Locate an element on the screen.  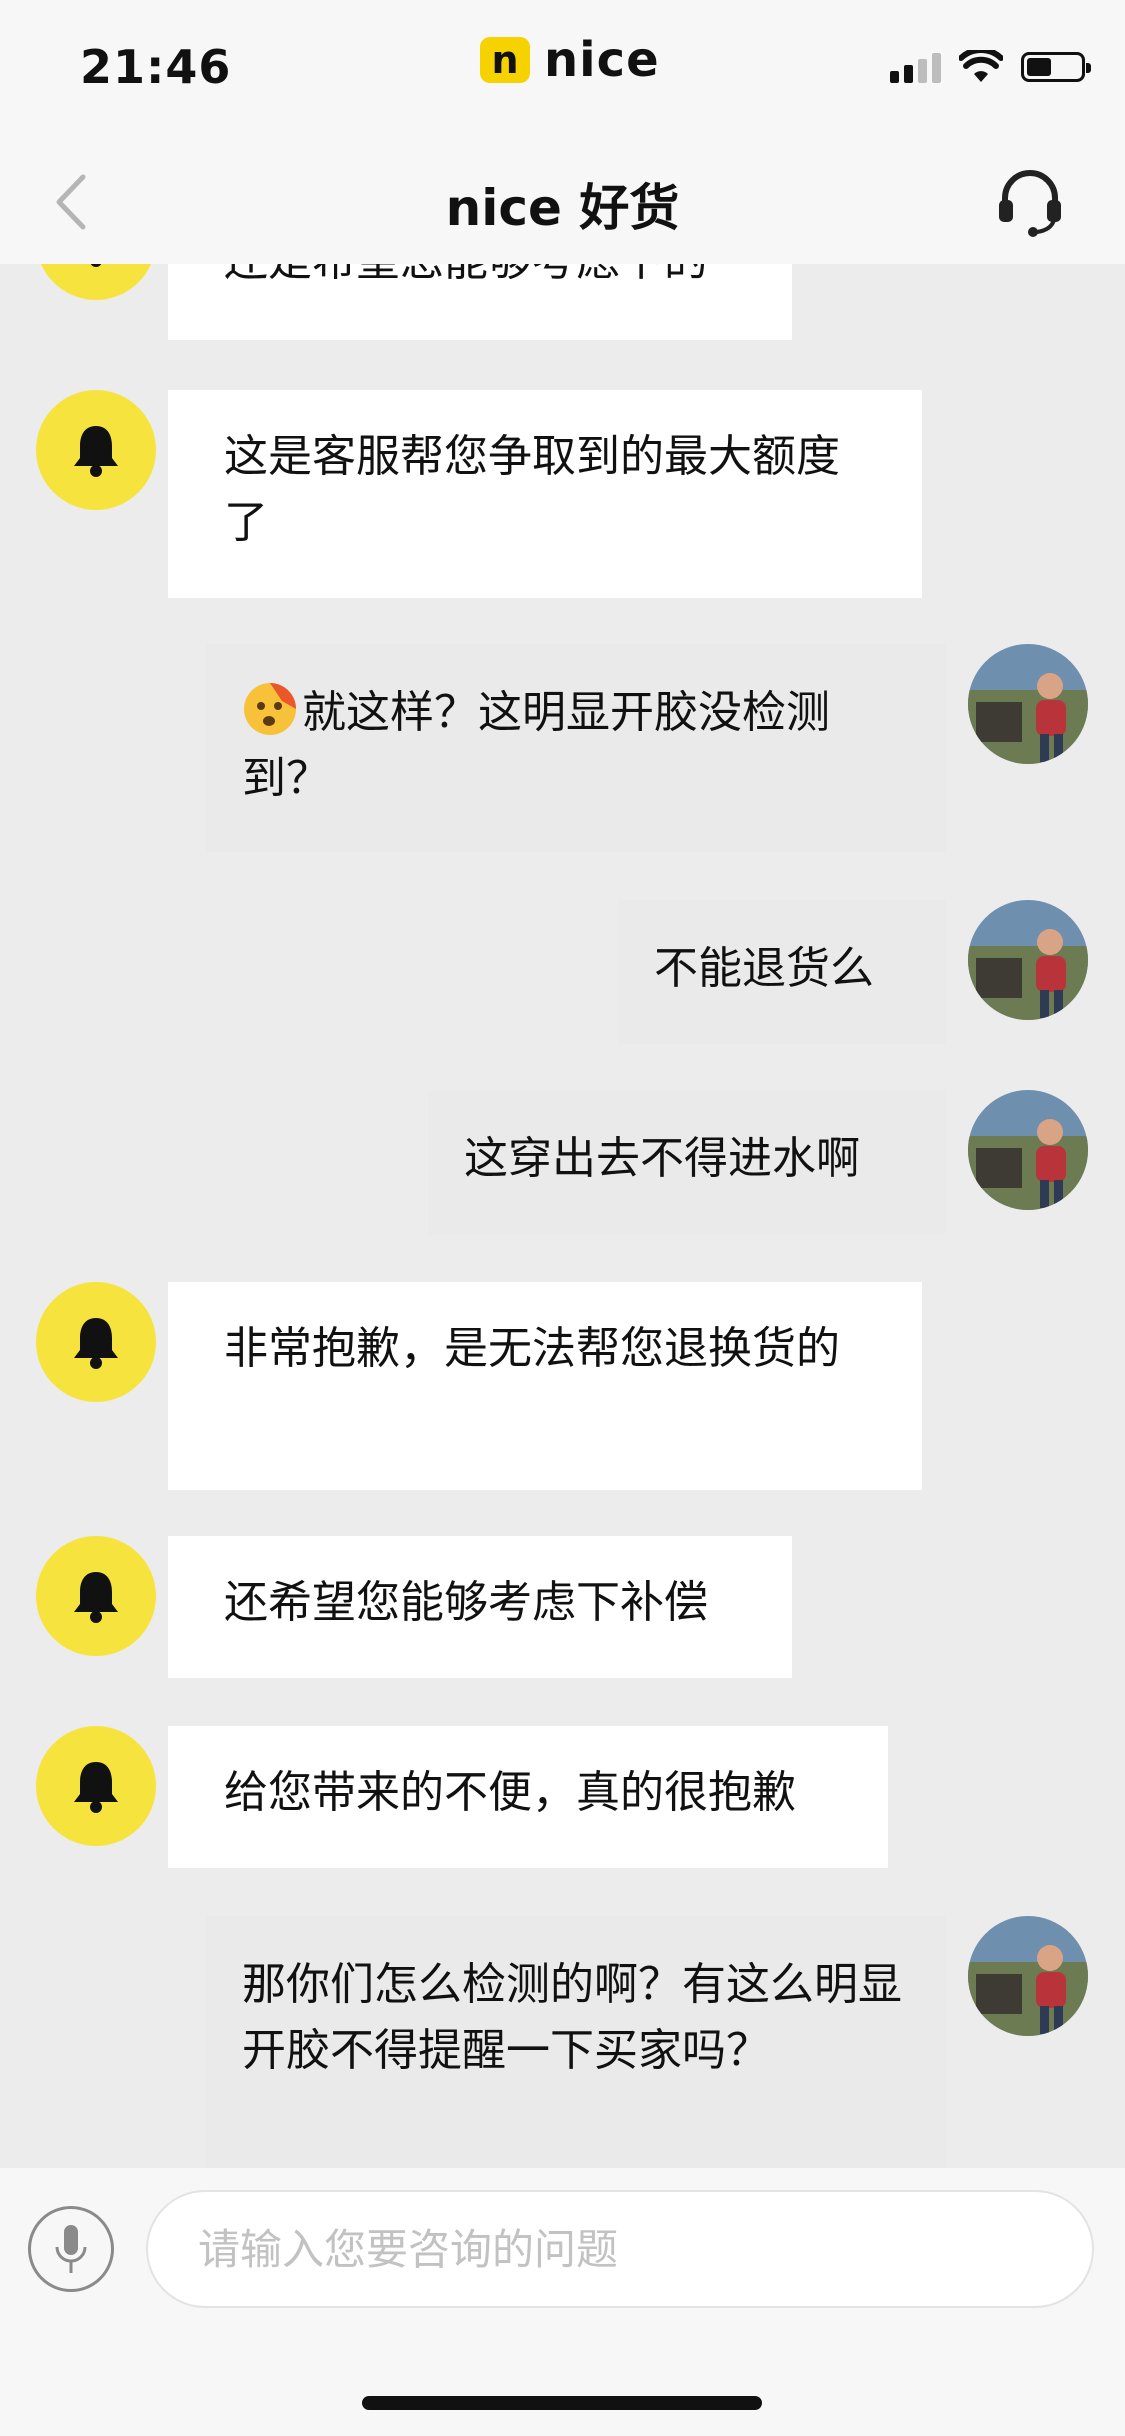
chat-header: nice 好货 is located at coordinates (562, 198).